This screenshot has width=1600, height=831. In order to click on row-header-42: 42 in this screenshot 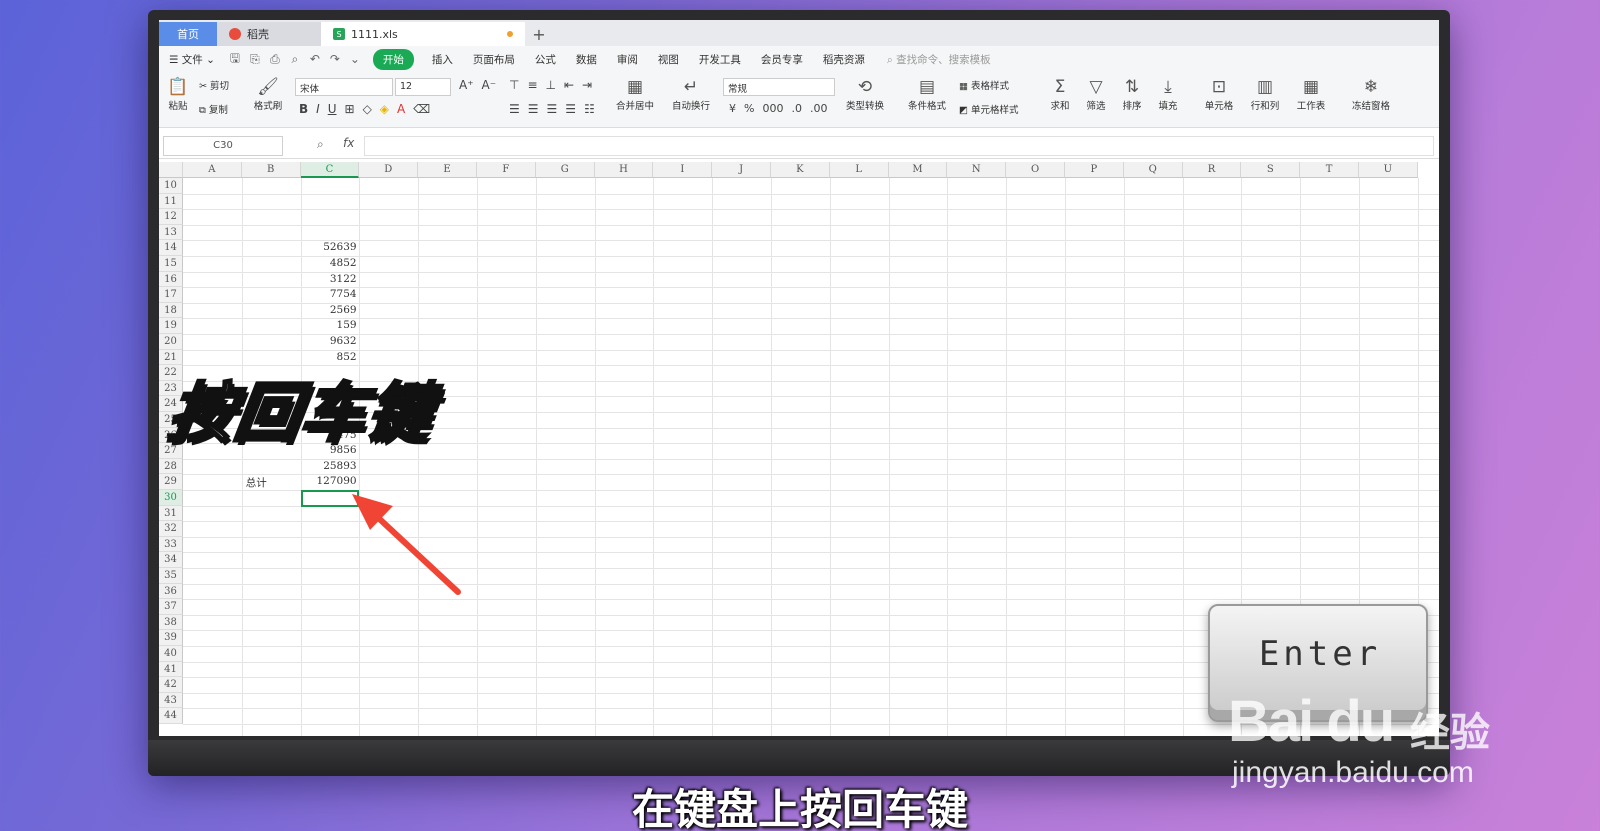, I will do `click(171, 685)`.